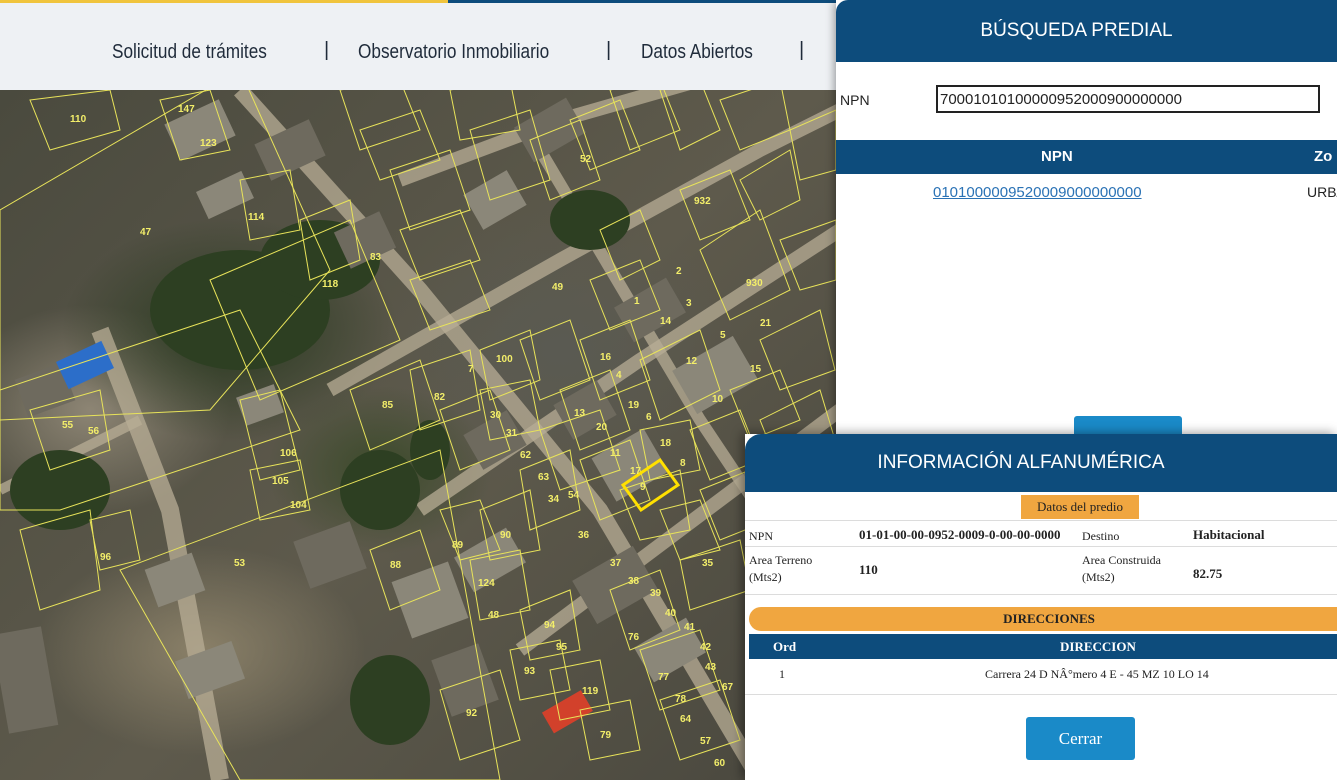 This screenshot has width=1337, height=780. Describe the element at coordinates (1128, 99) in the screenshot. I see `npn-search-input` at that location.